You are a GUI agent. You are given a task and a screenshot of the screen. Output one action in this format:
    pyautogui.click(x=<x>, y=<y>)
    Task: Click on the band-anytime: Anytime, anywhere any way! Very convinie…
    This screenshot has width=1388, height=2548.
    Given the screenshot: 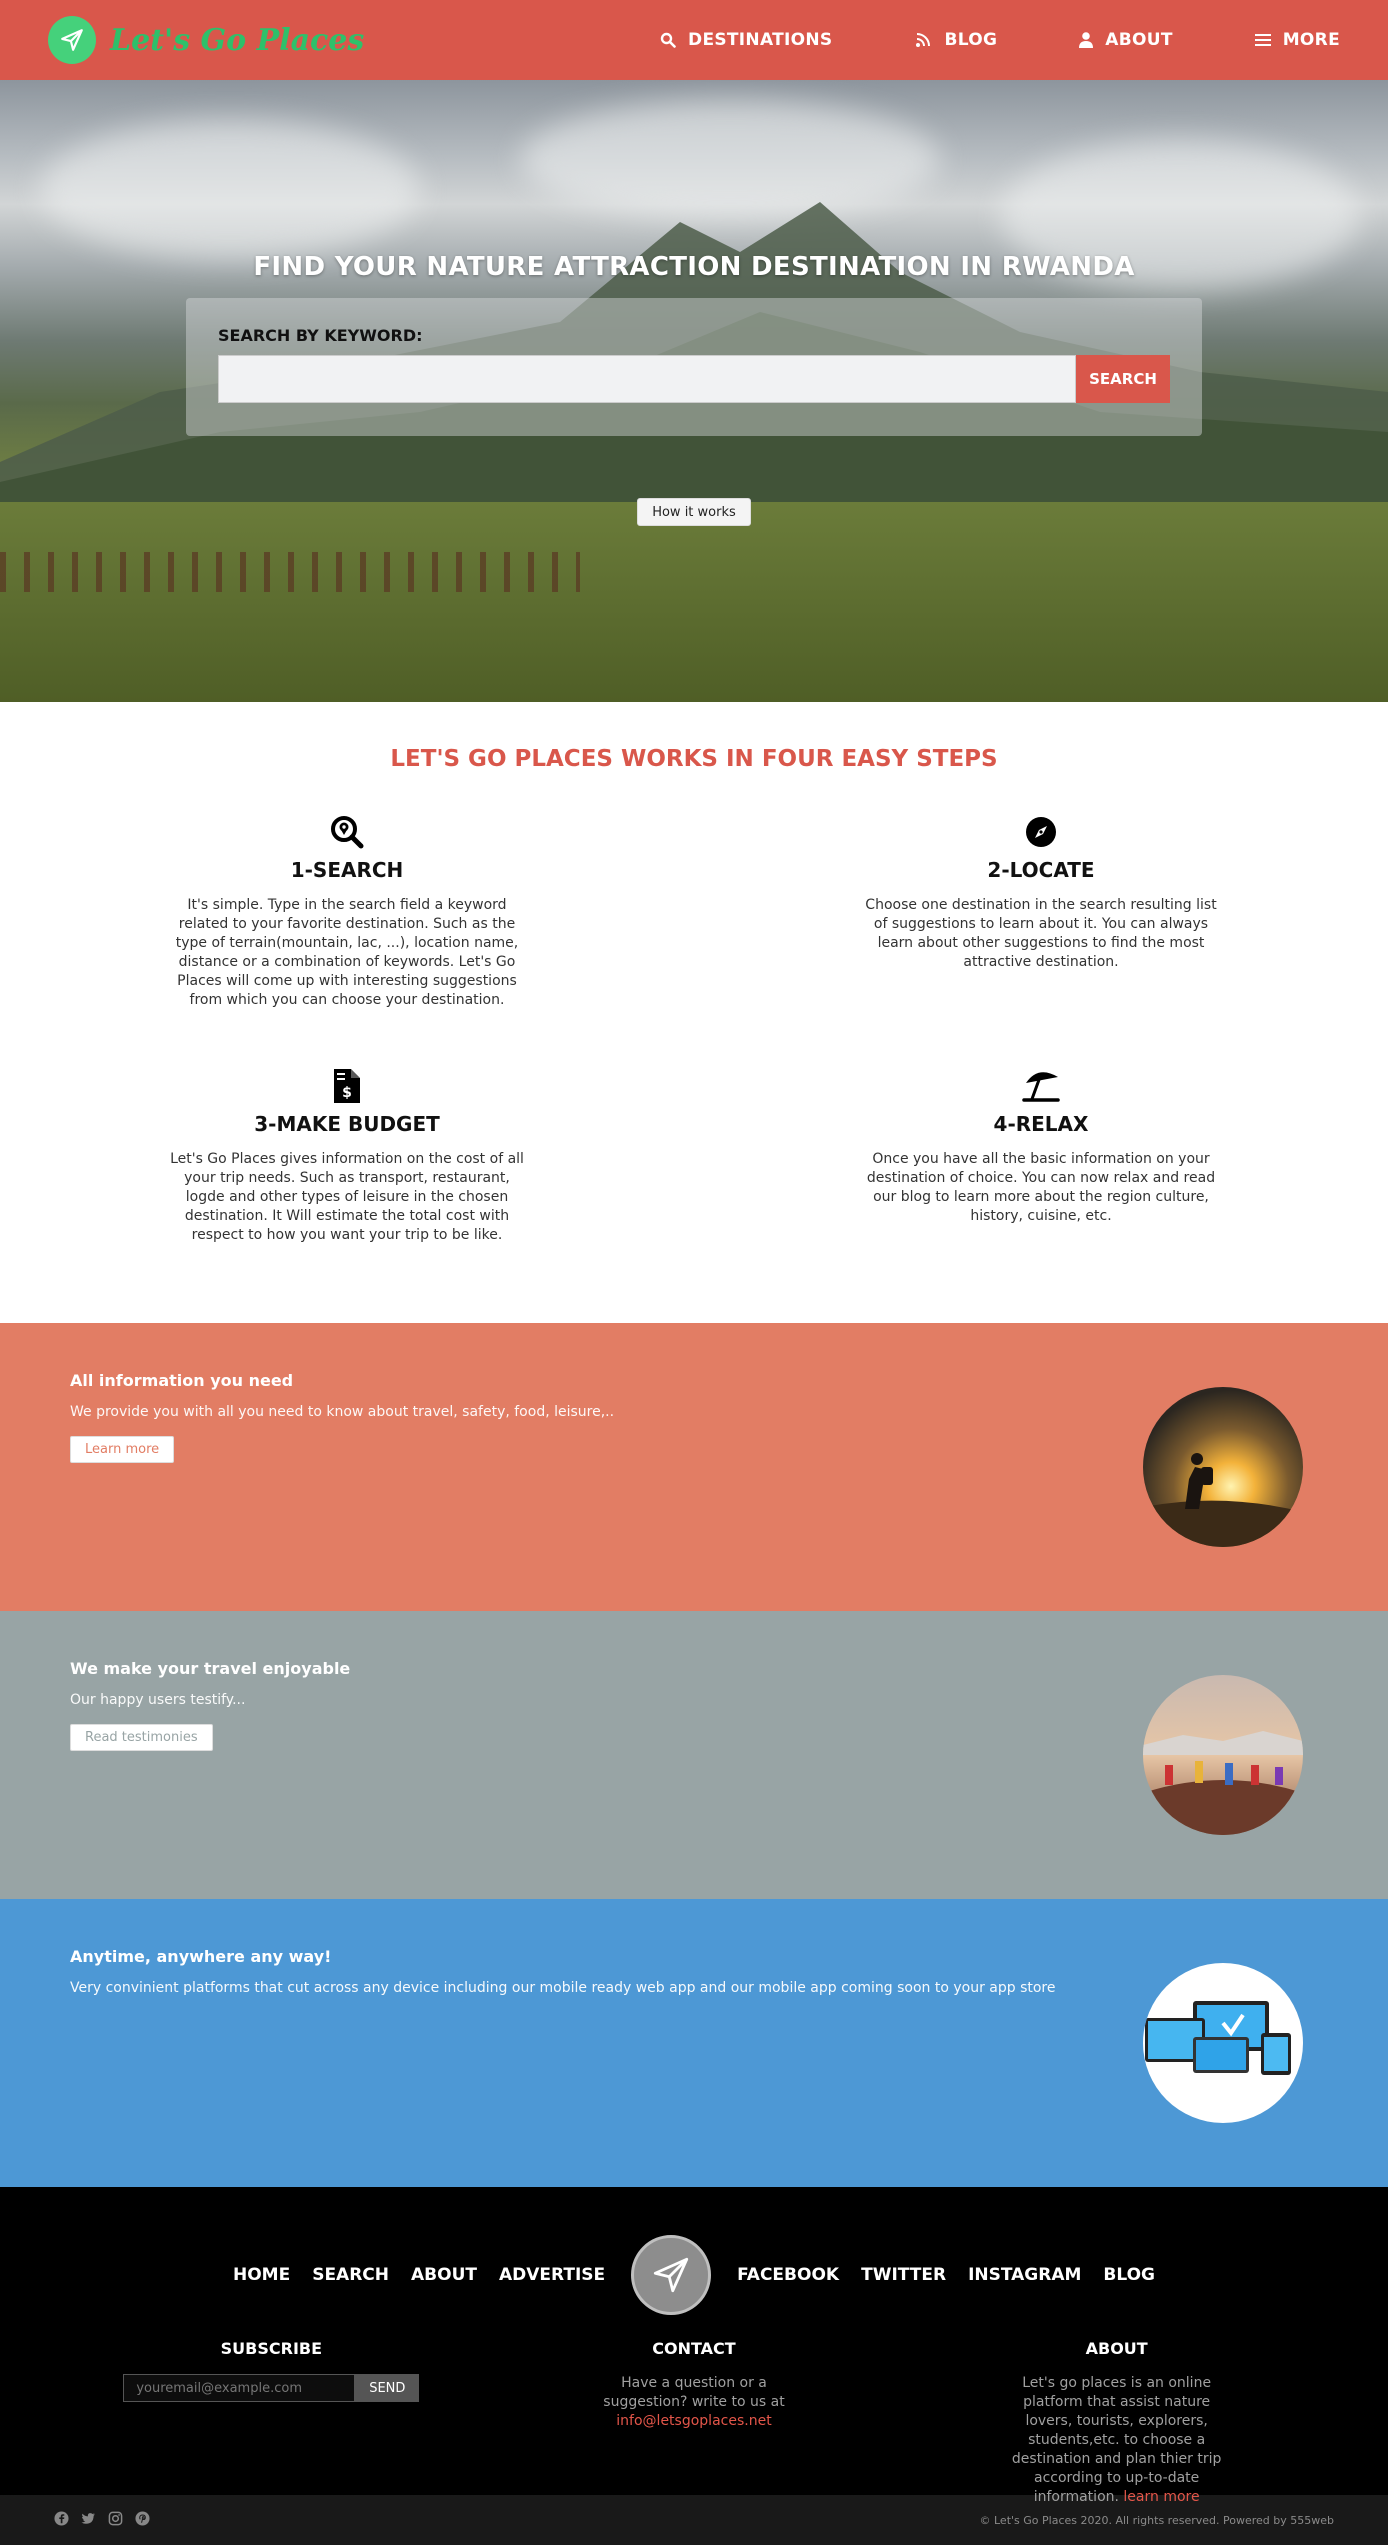 What is the action you would take?
    pyautogui.click(x=694, y=2043)
    